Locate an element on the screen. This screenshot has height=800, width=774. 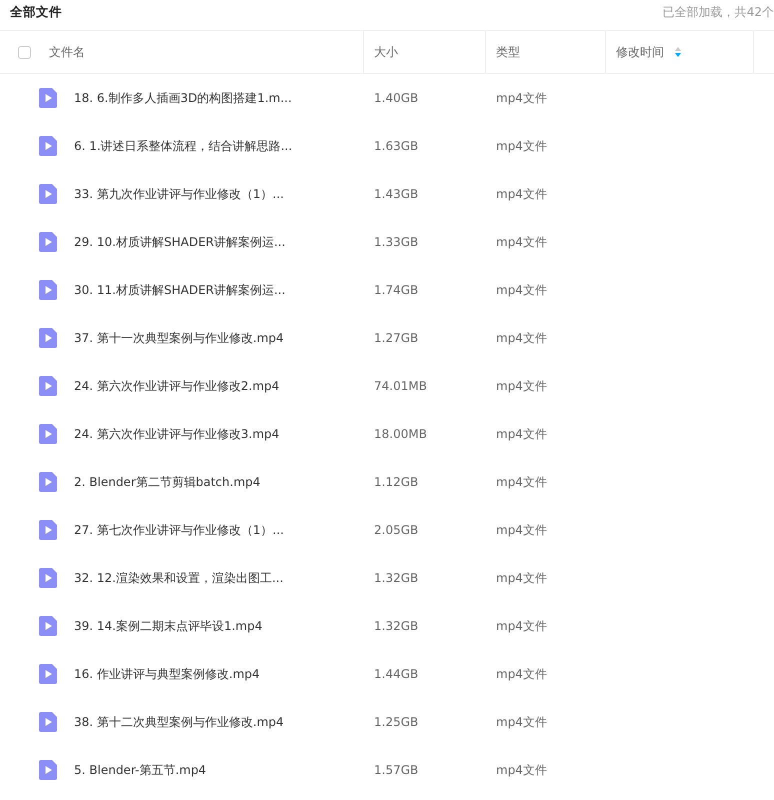
select-all-checkbox is located at coordinates (24, 52).